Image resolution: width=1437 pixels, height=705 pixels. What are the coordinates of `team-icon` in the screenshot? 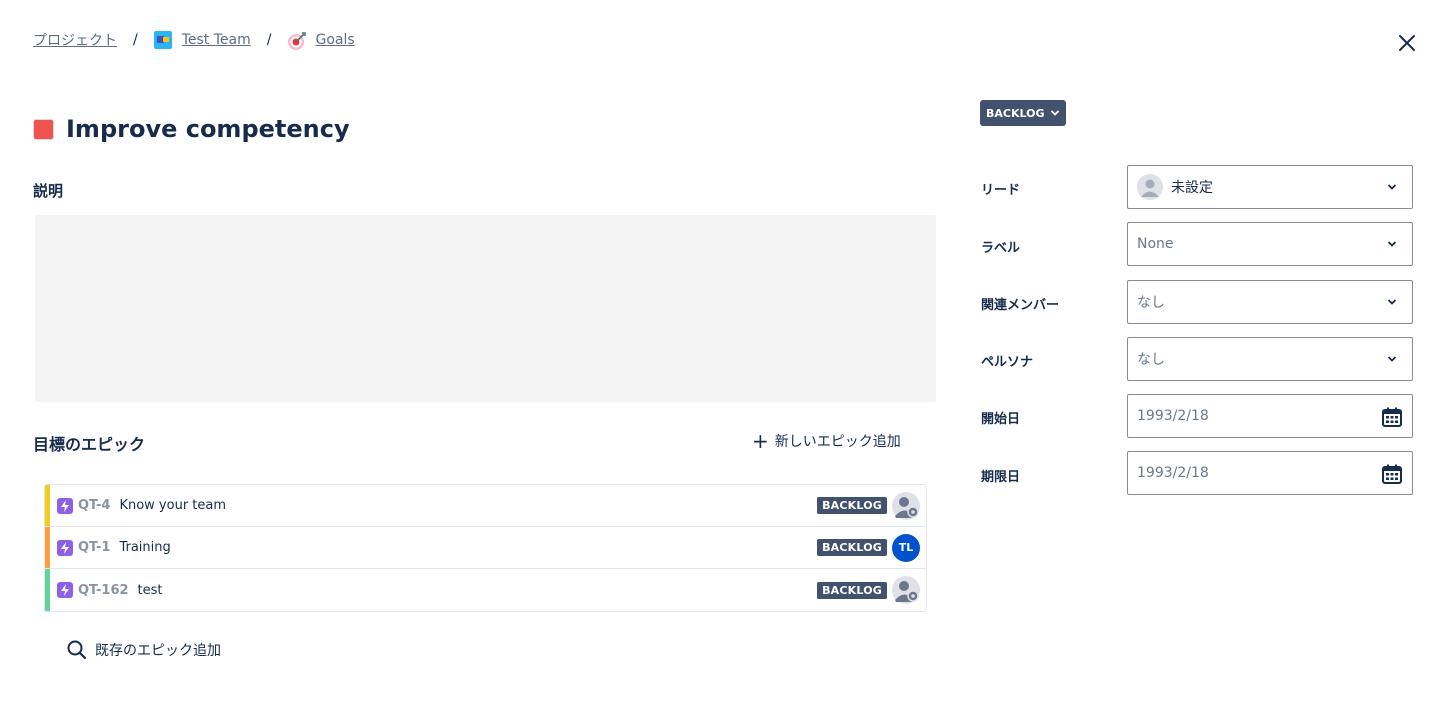 It's located at (162, 40).